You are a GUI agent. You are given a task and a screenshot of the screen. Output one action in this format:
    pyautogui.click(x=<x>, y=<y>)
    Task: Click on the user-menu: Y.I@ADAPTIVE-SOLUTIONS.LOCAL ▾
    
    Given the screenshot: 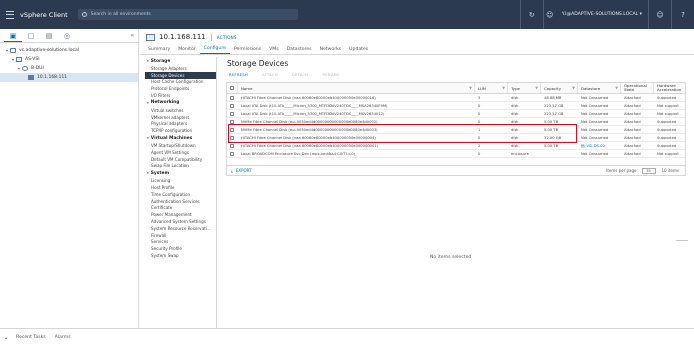 What is the action you would take?
    pyautogui.click(x=602, y=14)
    